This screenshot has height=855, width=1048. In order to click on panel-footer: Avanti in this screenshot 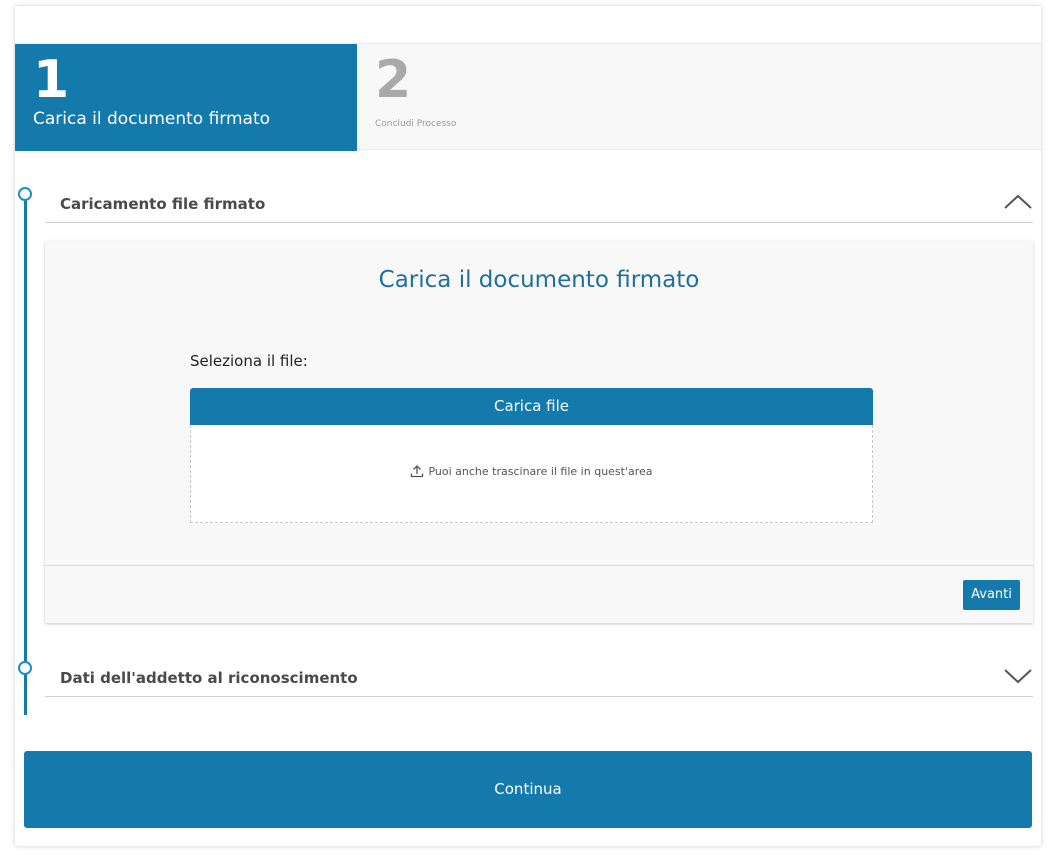, I will do `click(539, 594)`.